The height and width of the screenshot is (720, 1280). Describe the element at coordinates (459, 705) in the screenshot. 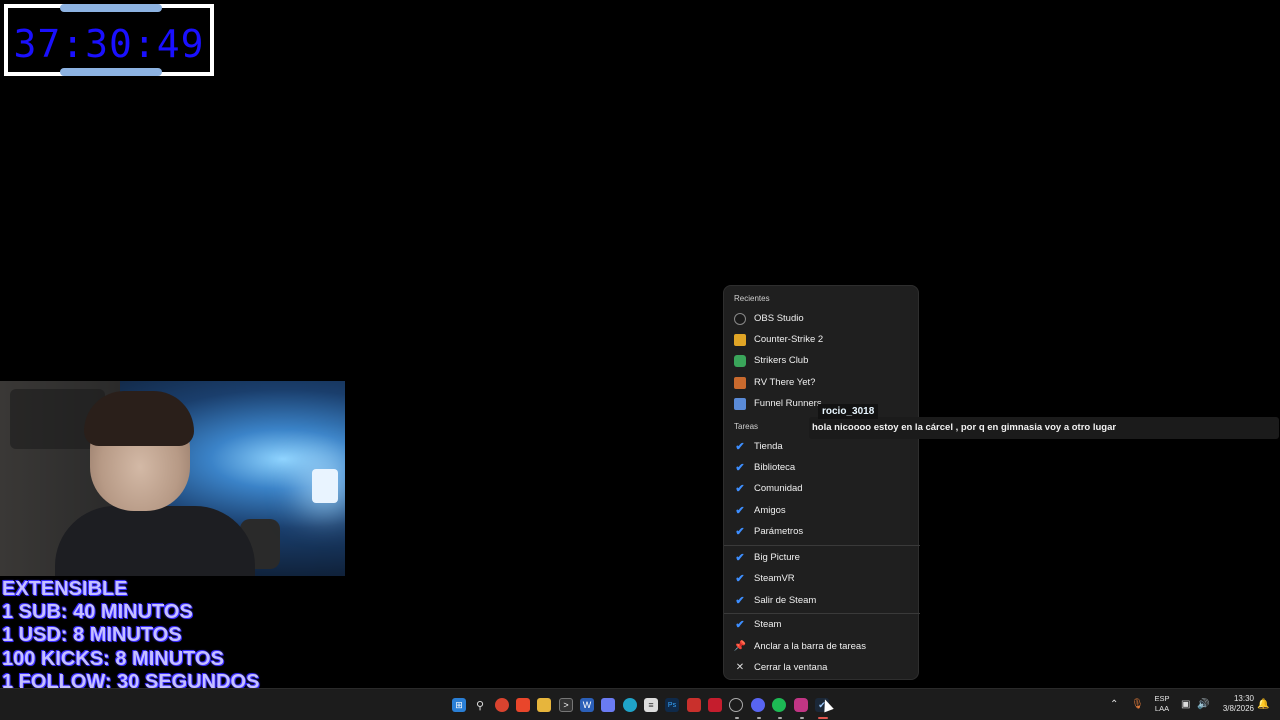

I see `windows-start-icon: ⊞` at that location.